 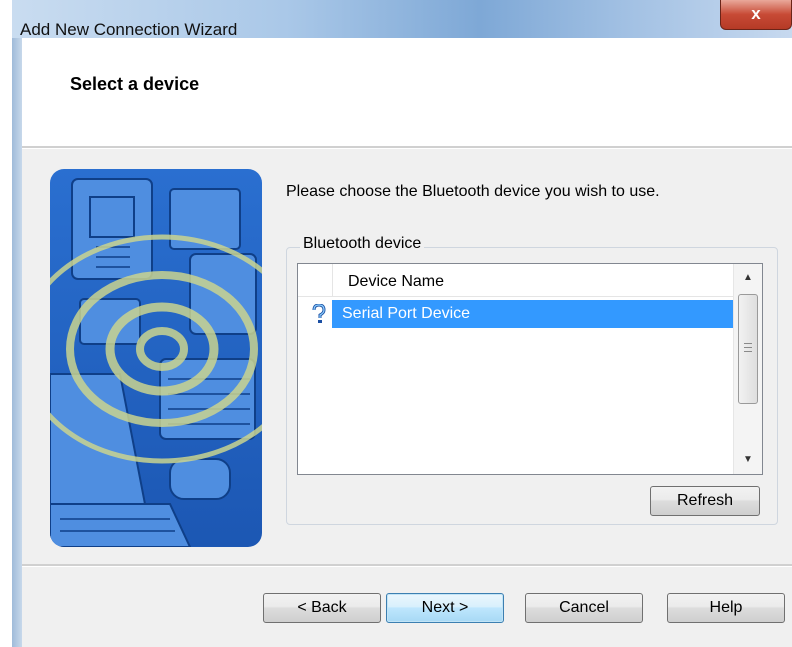 I want to click on scroll-down-icon: ▼, so click(x=748, y=460).